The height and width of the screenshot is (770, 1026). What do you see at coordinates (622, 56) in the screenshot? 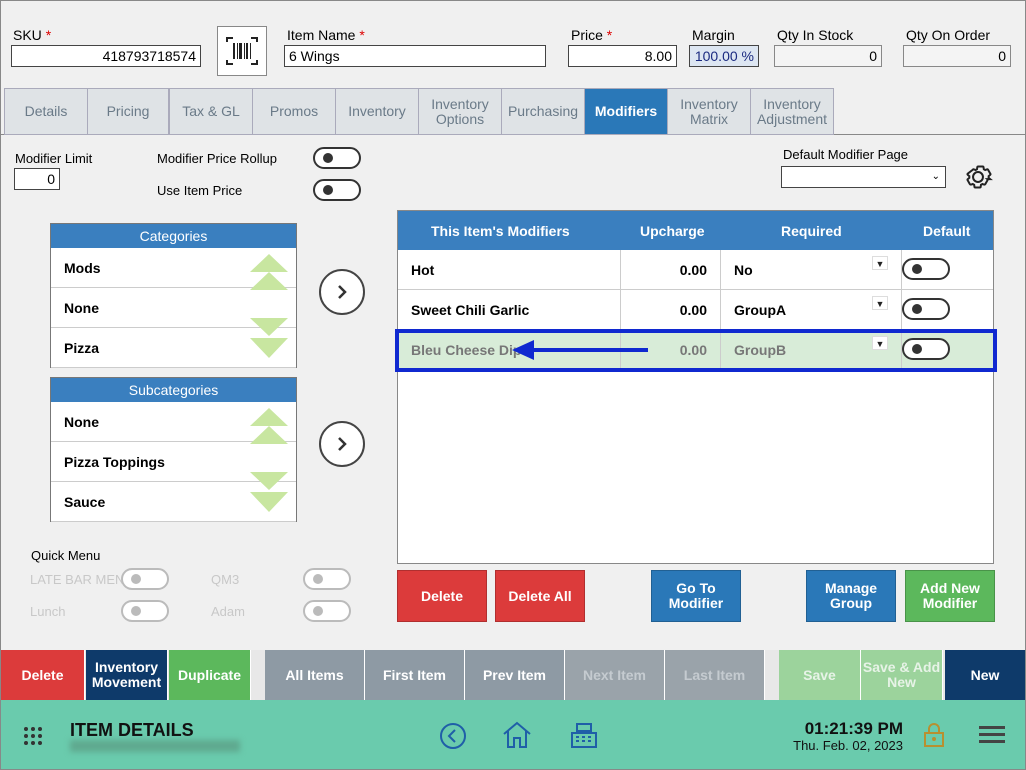
I see `price-field: 8.00` at bounding box center [622, 56].